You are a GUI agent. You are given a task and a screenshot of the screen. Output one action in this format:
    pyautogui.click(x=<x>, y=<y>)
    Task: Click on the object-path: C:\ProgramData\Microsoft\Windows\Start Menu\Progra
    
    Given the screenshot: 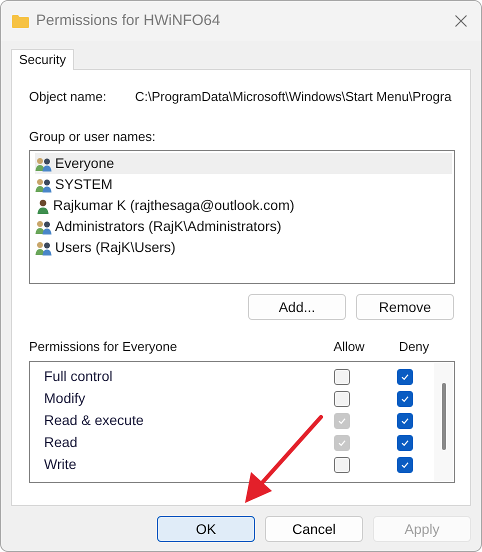 What is the action you would take?
    pyautogui.click(x=293, y=97)
    